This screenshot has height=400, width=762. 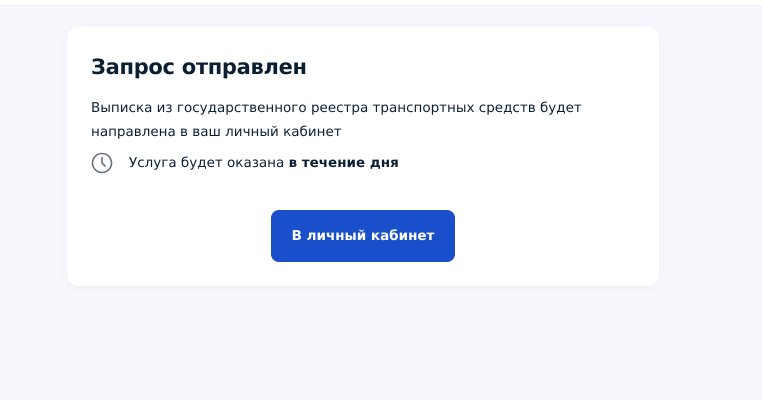 What do you see at coordinates (264, 163) in the screenshot?
I see `timing-text: Услуга будет оказана в течение дня` at bounding box center [264, 163].